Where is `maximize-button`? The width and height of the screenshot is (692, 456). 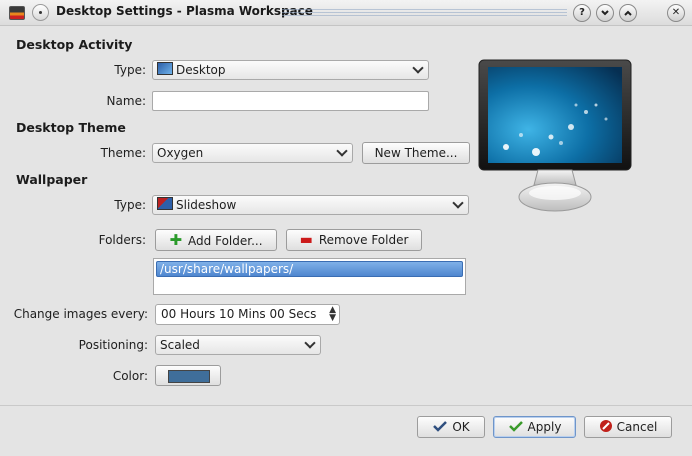
maximize-button is located at coordinates (628, 13).